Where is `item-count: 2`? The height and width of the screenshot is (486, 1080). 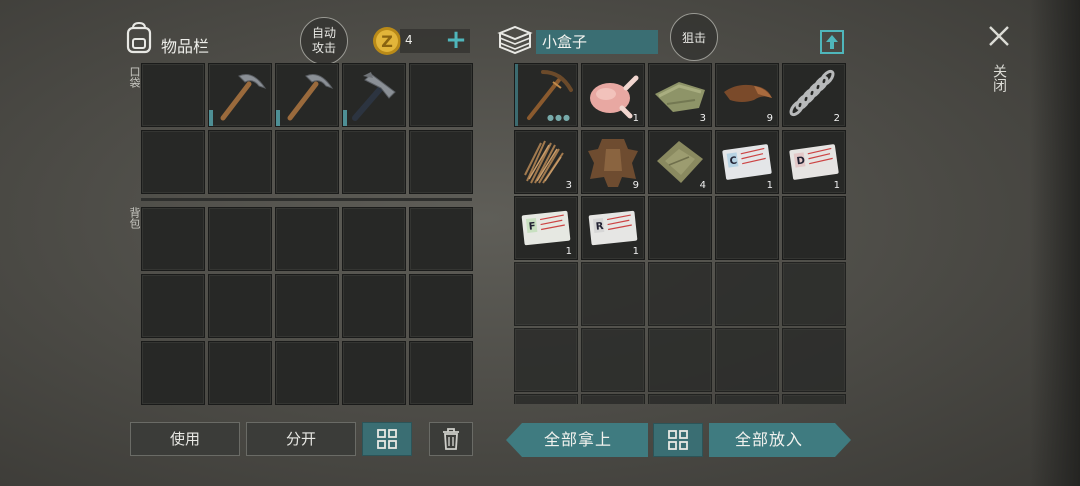
item-count: 2 is located at coordinates (836, 118).